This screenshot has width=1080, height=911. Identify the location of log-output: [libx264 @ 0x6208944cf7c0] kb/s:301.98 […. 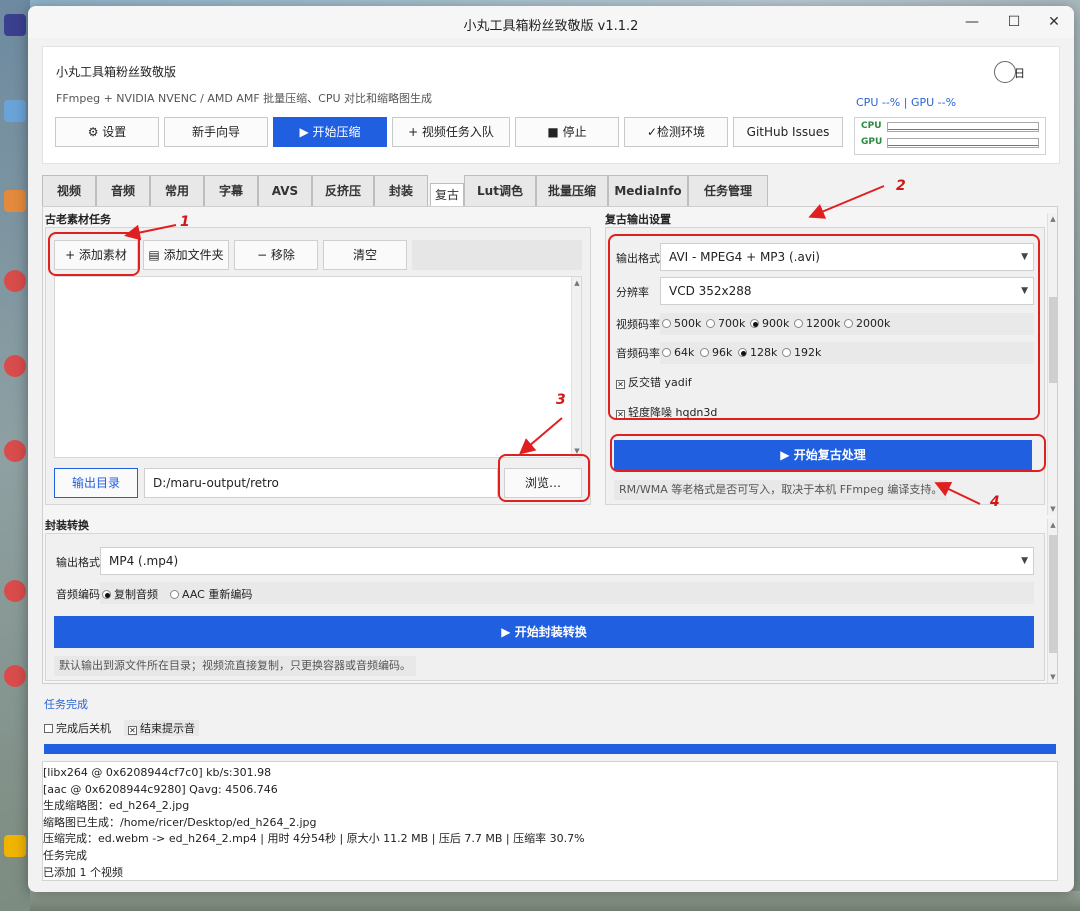
(550, 821).